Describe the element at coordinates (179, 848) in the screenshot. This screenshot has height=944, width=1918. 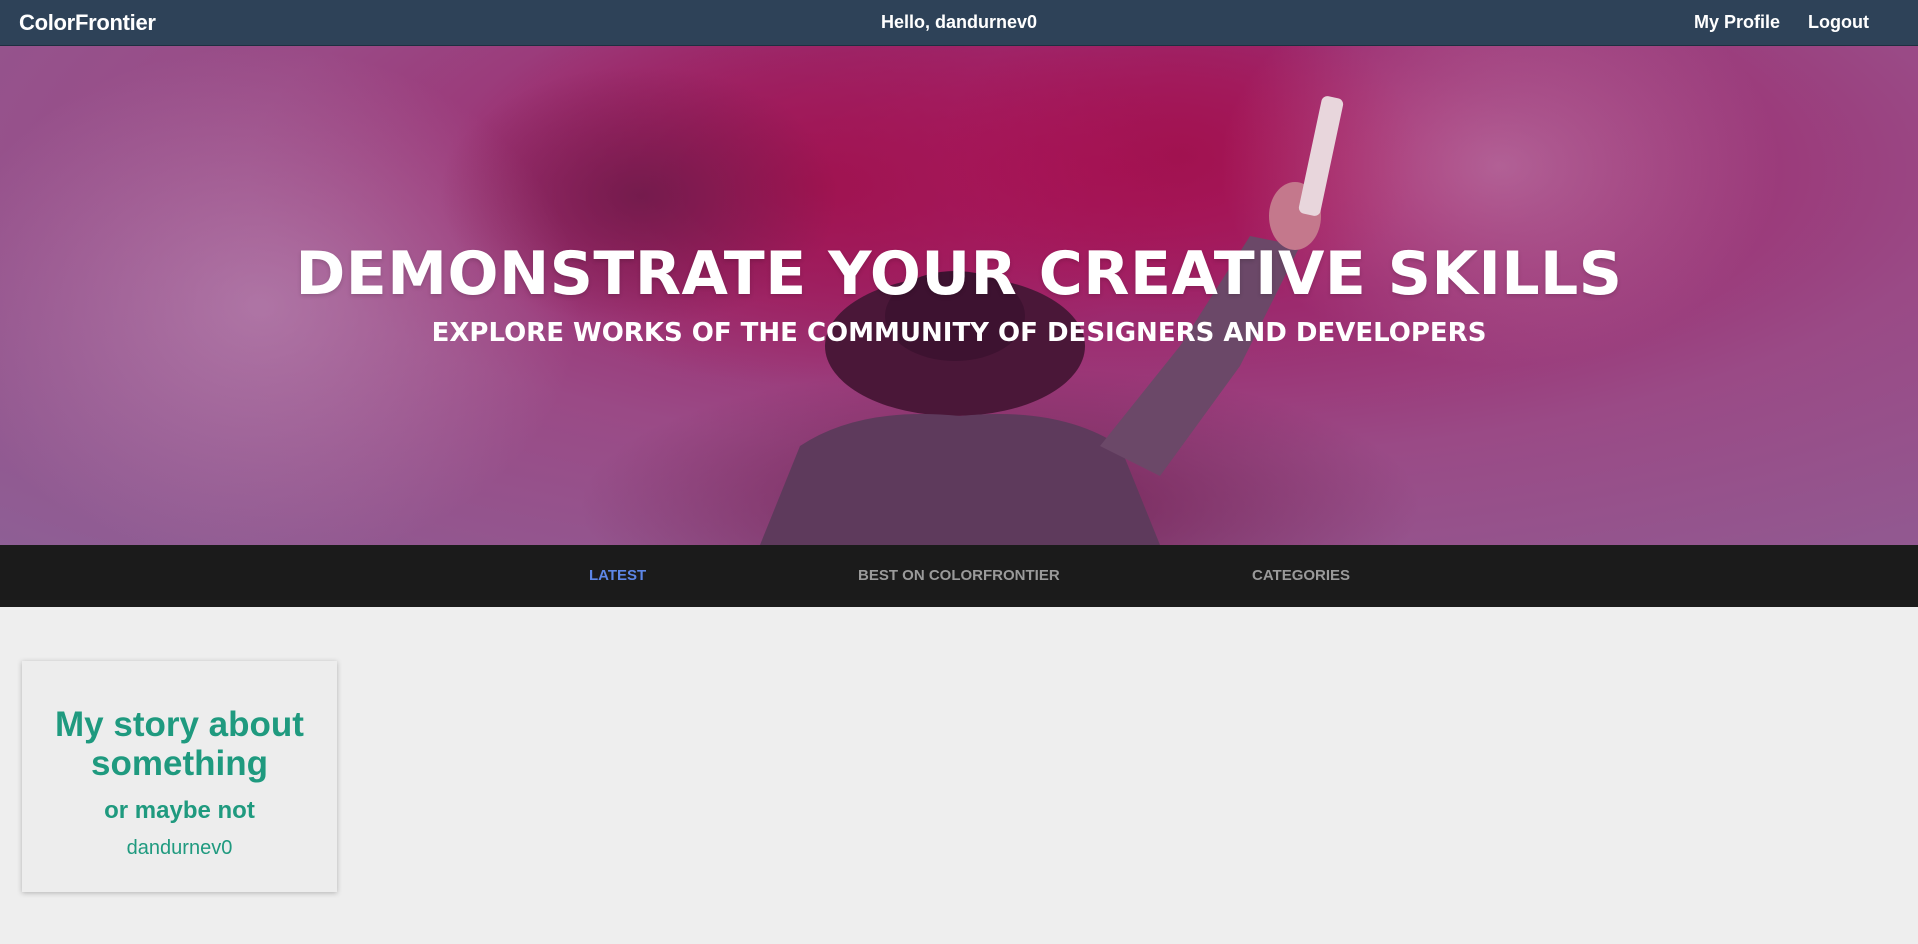
I see `post-author: dandurnev0` at that location.